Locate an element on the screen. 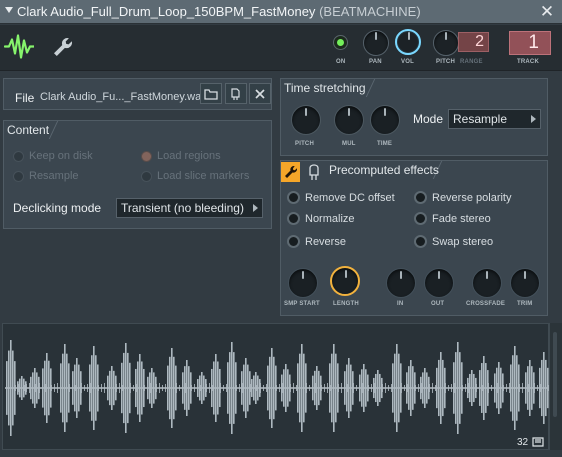  load-slice-markers-radio is located at coordinates (146, 176).